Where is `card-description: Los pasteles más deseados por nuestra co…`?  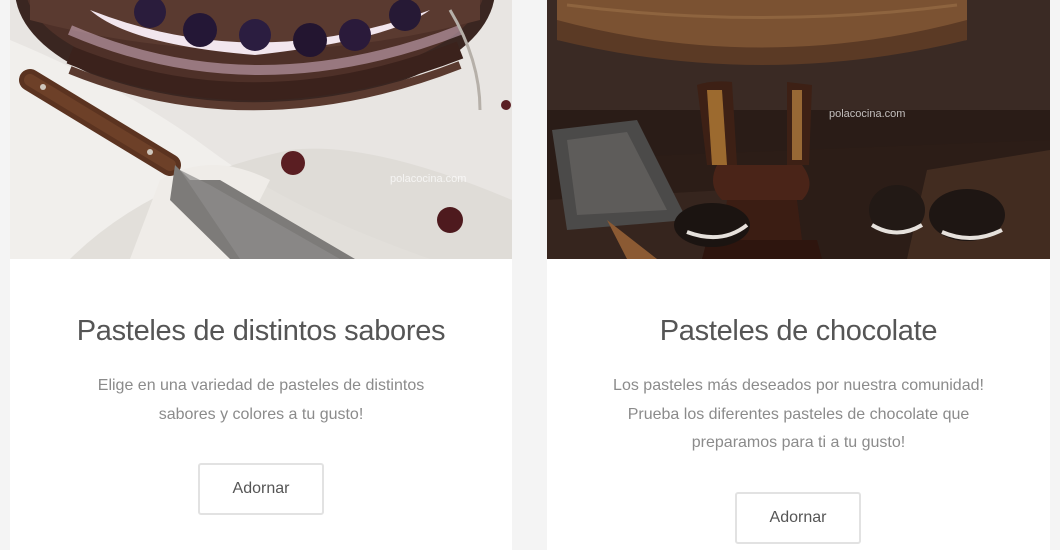 card-description: Los pasteles más deseados por nuestra co… is located at coordinates (798, 414).